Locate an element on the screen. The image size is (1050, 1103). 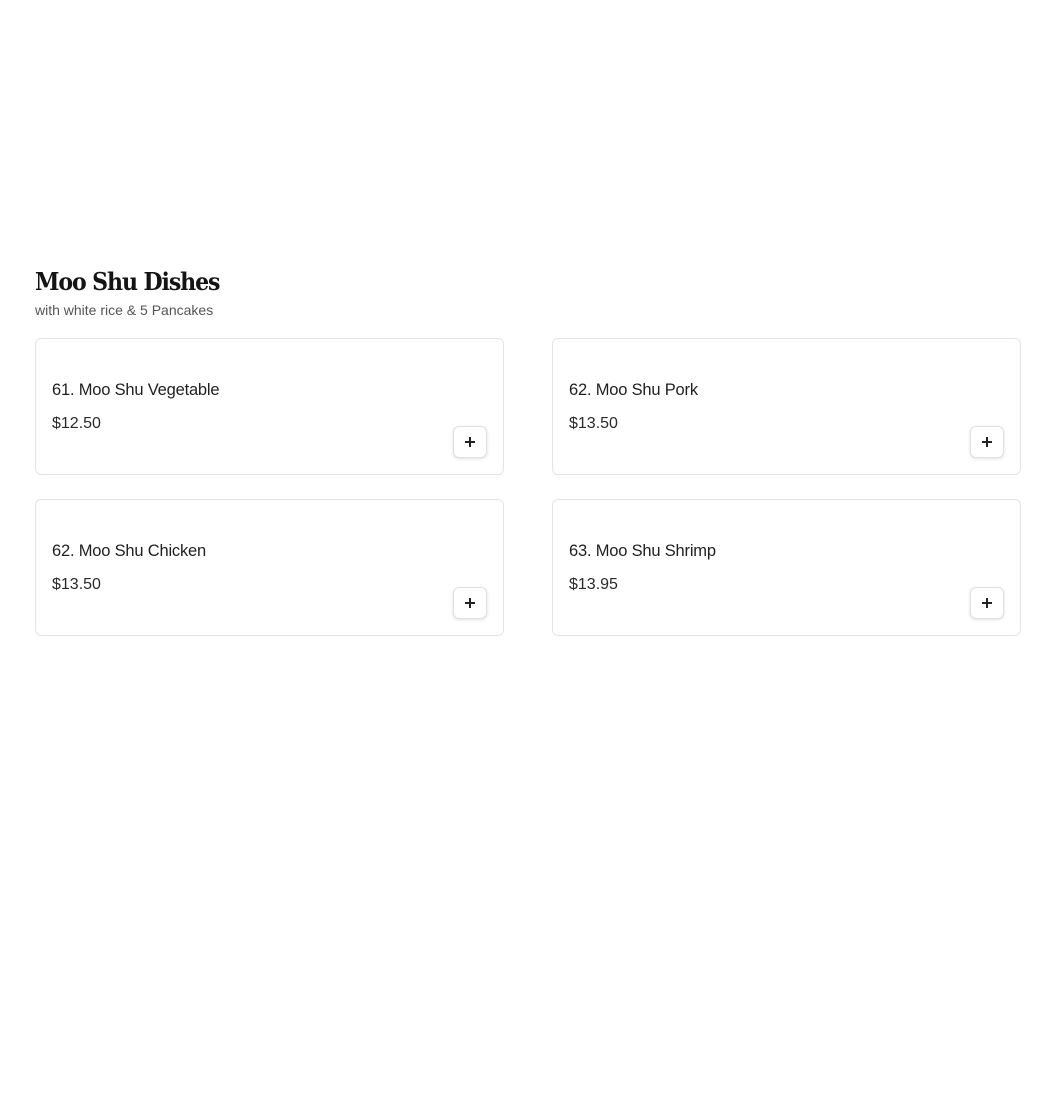
menu-item-card: 63. Moo Shu Shrimp $13.95 is located at coordinates (786, 567).